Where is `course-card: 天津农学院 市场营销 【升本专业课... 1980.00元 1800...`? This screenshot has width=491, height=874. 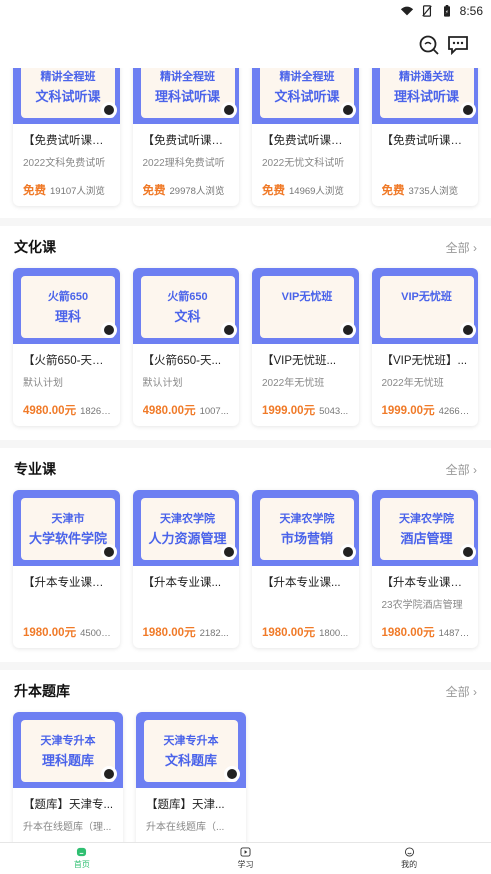
course-card: 天津农学院 市场营销 【升本专业课... 1980.00元 1800... is located at coordinates (305, 569).